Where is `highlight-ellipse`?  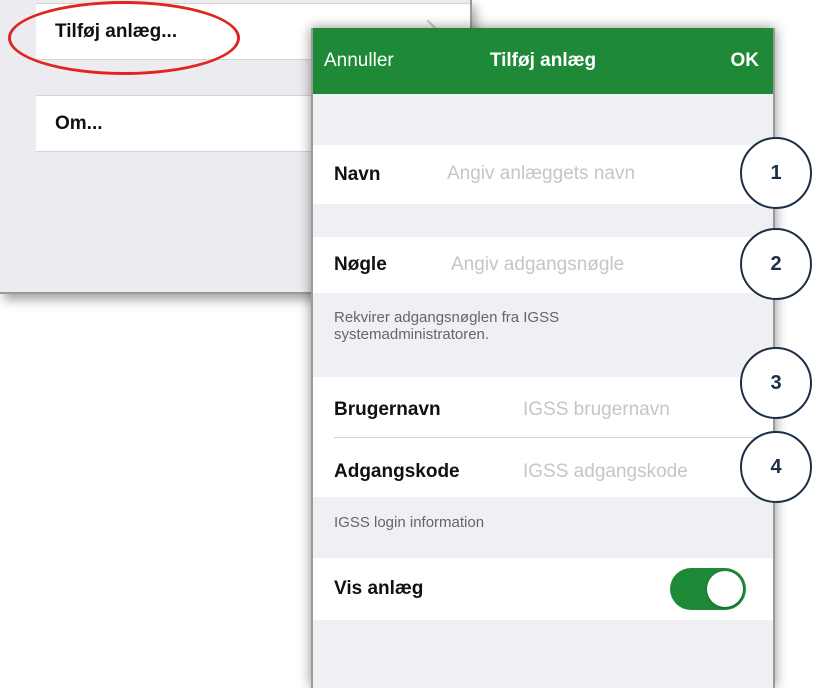
highlight-ellipse is located at coordinates (124, 38).